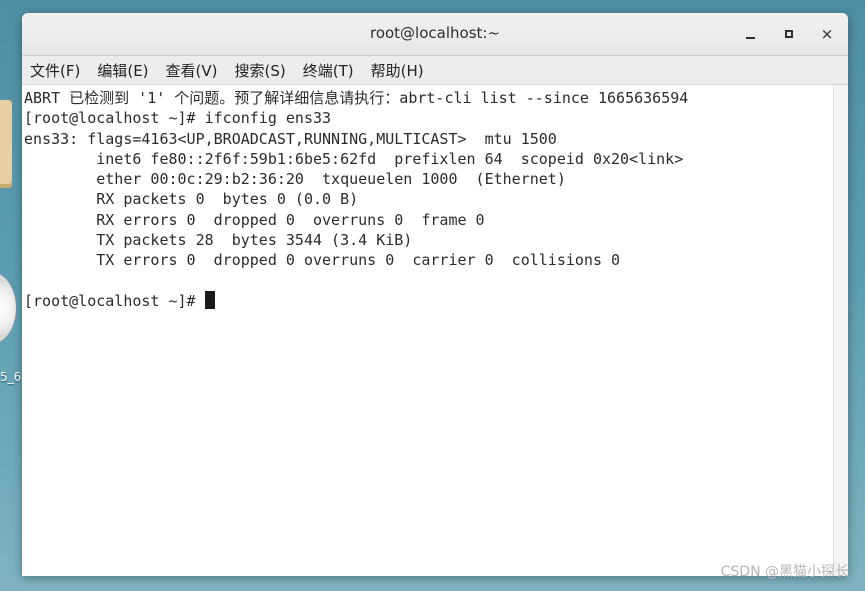 The image size is (865, 591). What do you see at coordinates (6, 144) in the screenshot?
I see `desktop-folder-icon` at bounding box center [6, 144].